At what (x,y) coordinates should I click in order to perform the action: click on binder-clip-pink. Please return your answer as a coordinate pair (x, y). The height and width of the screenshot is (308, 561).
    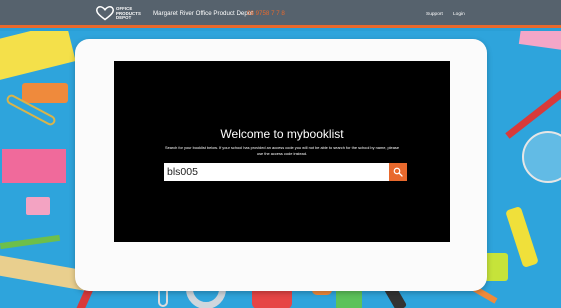
    Looking at the image, I should click on (38, 206).